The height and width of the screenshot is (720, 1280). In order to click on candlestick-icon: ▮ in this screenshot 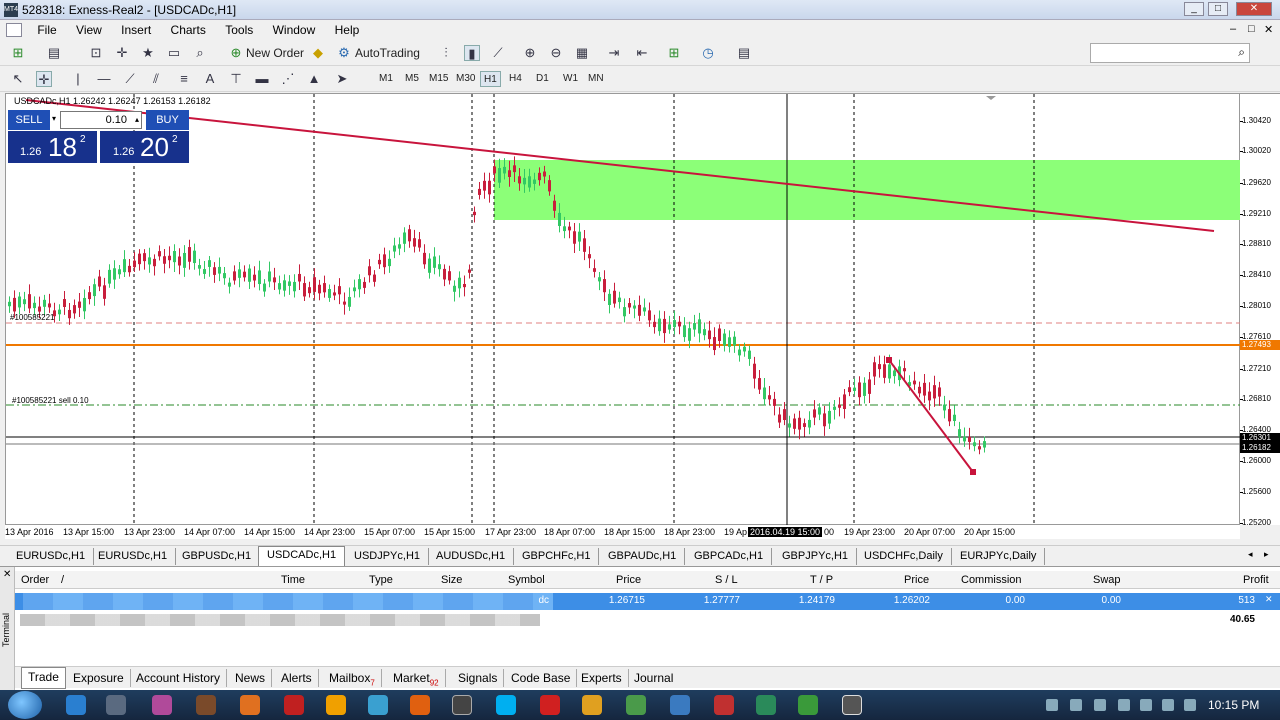, I will do `click(472, 53)`.